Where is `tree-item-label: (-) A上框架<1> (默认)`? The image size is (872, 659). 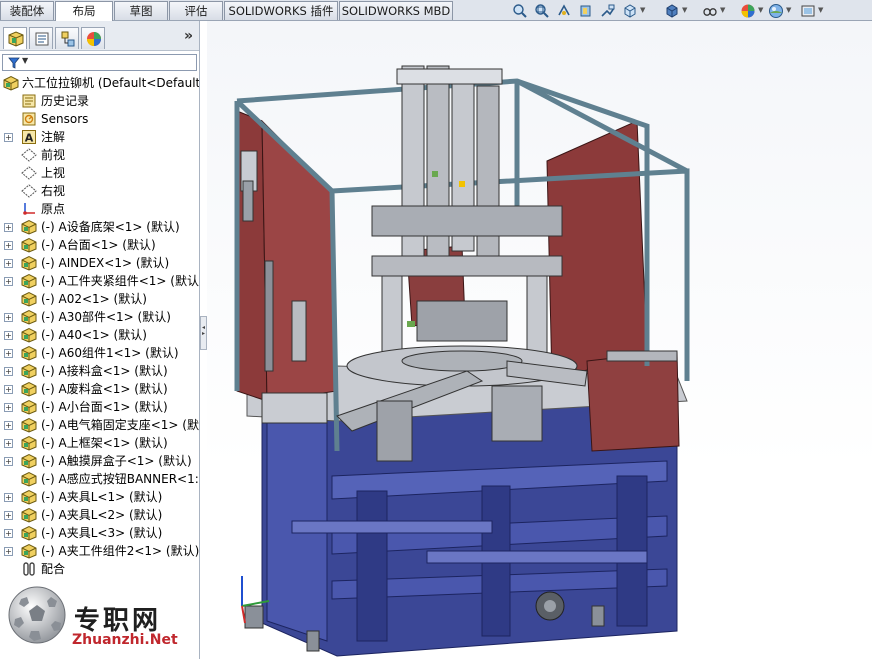
tree-item-label: (-) A上框架<1> (默认) is located at coordinates (104, 443).